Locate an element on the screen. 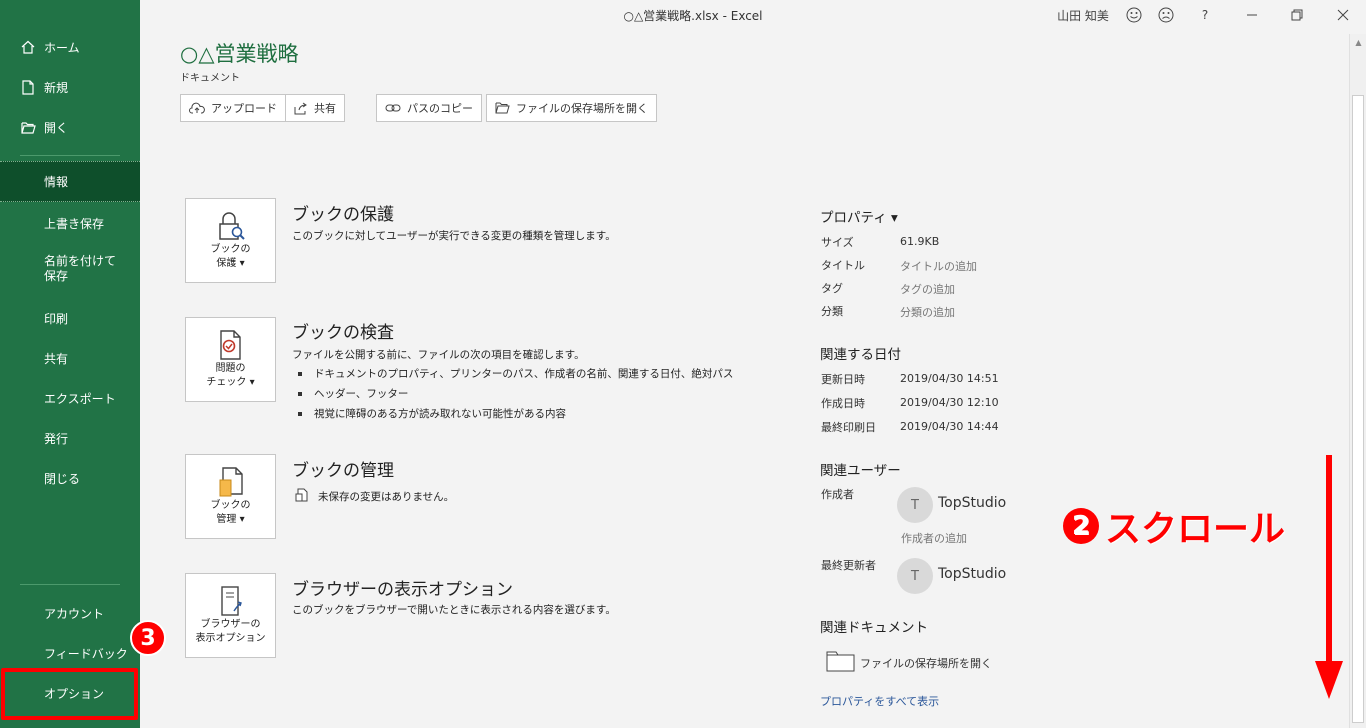 The height and width of the screenshot is (728, 1366). close-icon is located at coordinates (1343, 15).